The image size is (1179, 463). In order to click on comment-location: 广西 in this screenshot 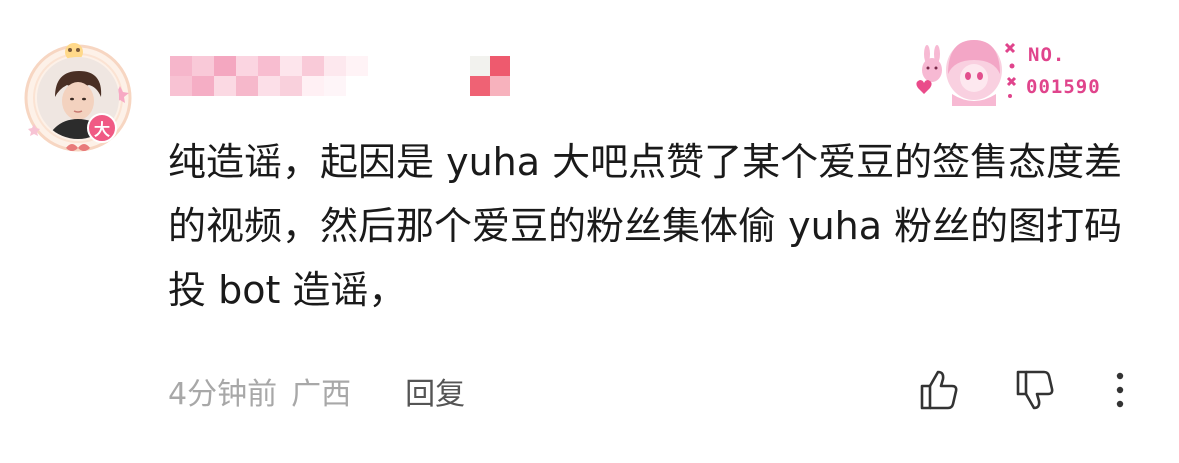, I will do `click(321, 394)`.